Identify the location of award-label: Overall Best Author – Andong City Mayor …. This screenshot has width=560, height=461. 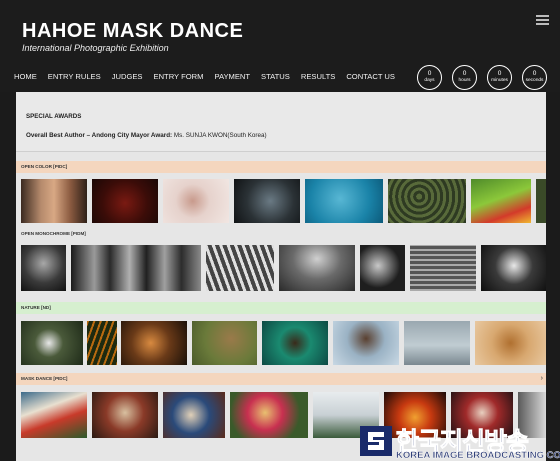
(99, 135).